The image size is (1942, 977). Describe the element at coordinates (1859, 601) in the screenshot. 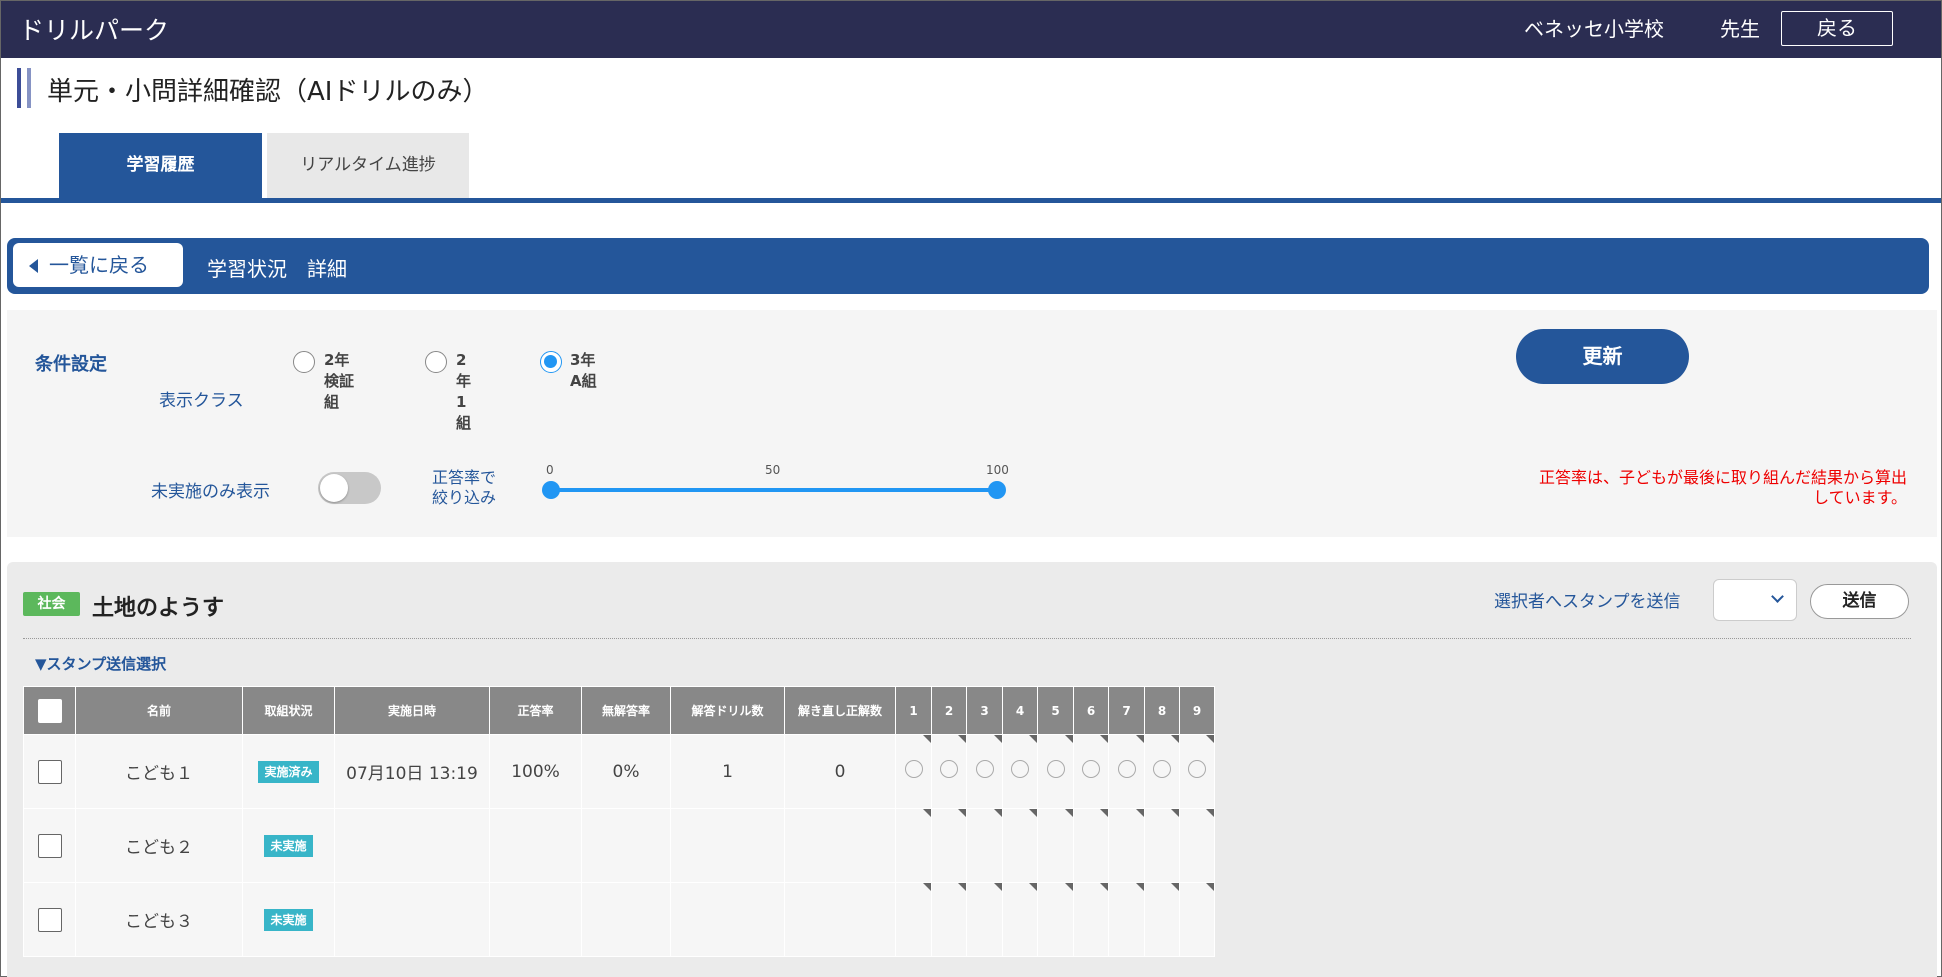

I see `send-button: 送信` at that location.